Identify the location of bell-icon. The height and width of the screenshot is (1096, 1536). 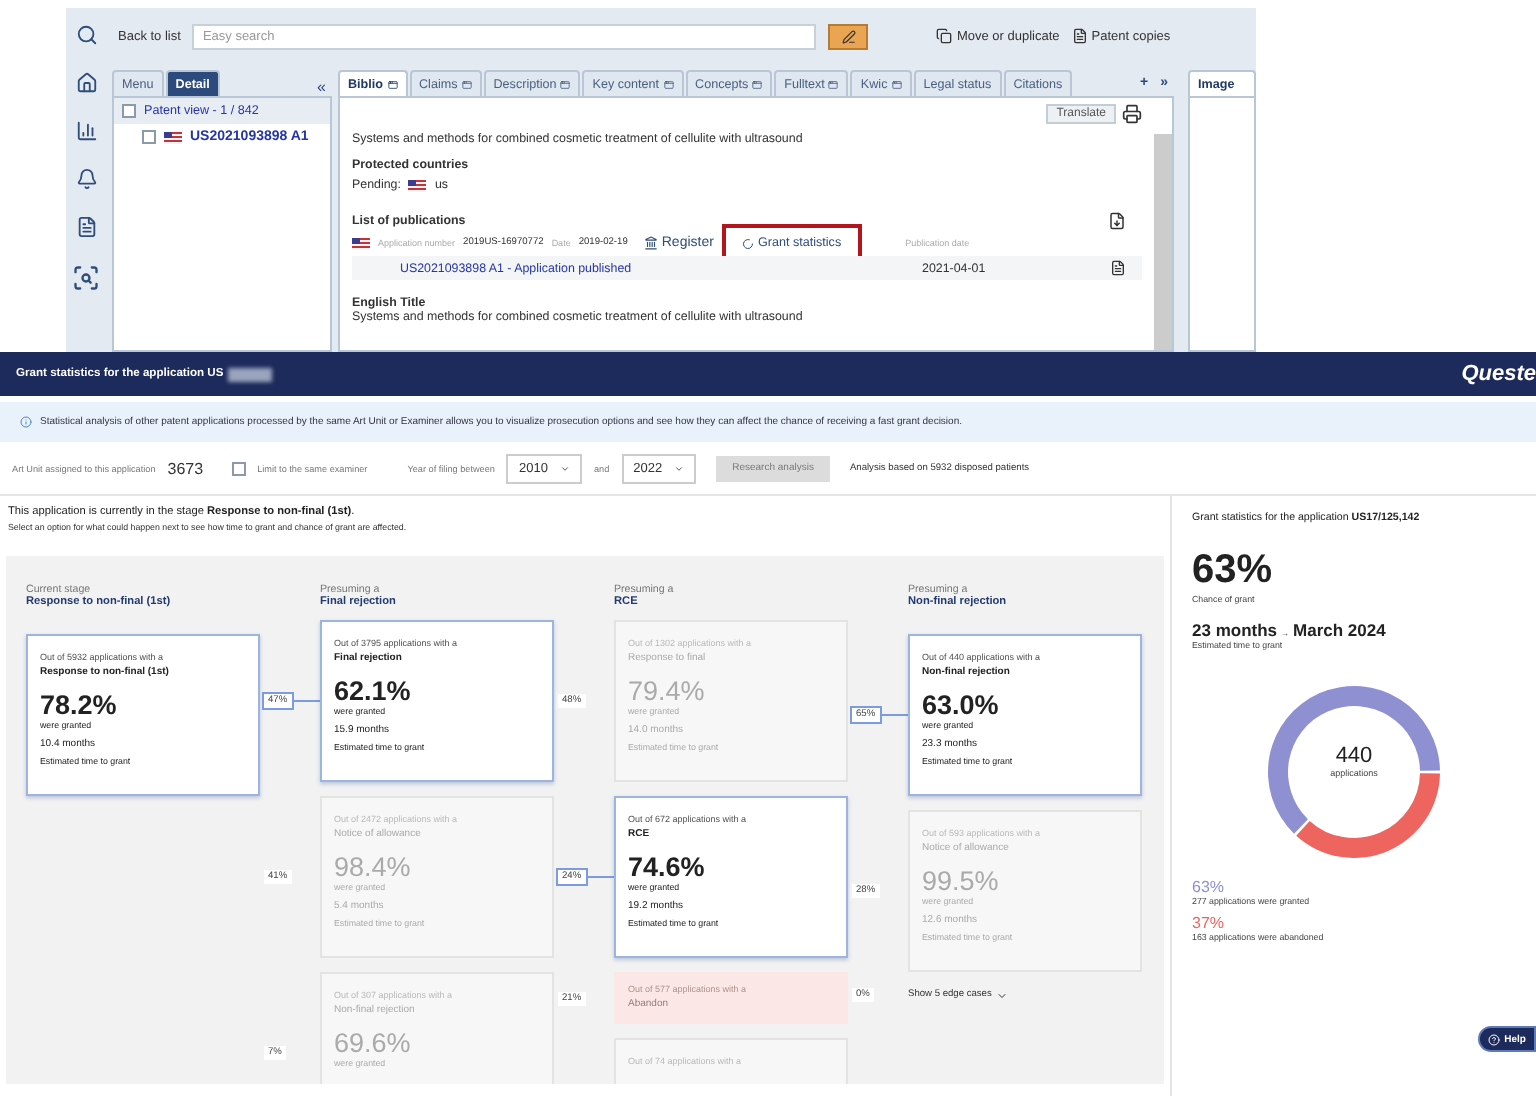
(86, 179).